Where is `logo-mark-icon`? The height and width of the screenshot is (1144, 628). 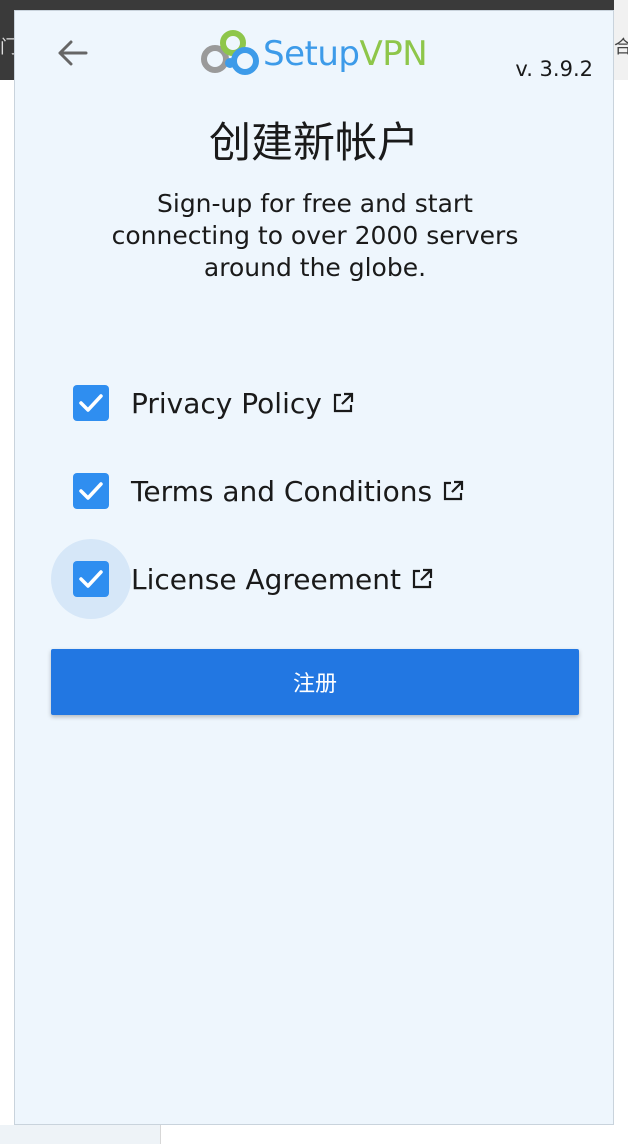 logo-mark-icon is located at coordinates (230, 52).